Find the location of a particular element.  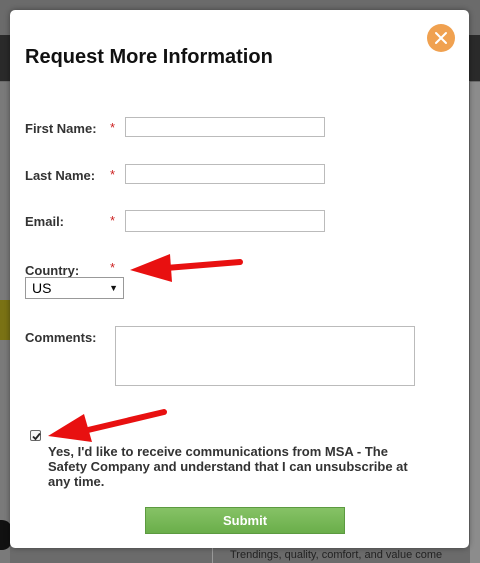

chevron-down-icon: ▼ is located at coordinates (113, 288).